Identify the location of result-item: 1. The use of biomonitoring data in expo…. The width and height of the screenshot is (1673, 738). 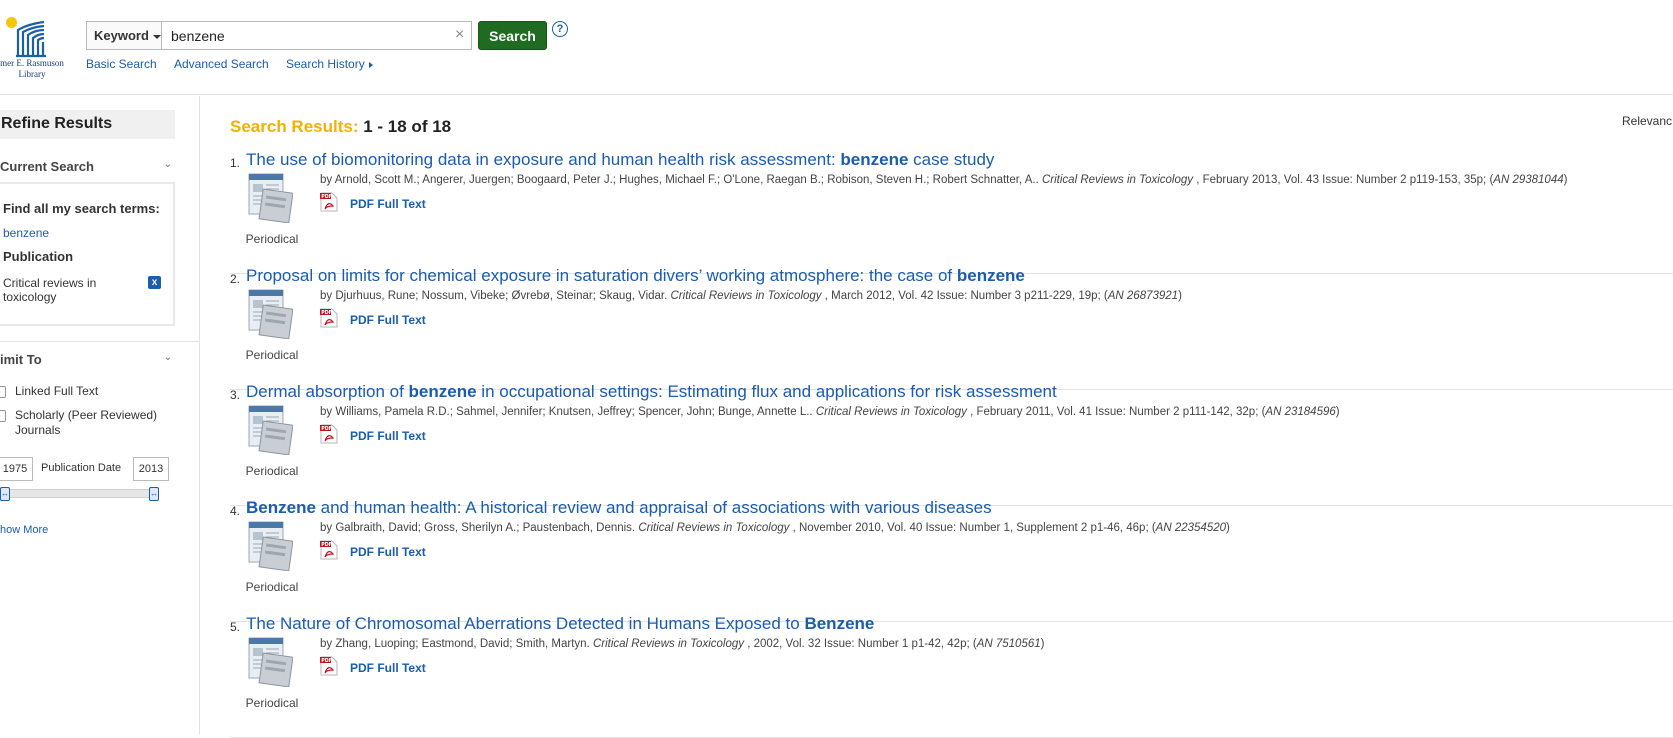
(951, 212).